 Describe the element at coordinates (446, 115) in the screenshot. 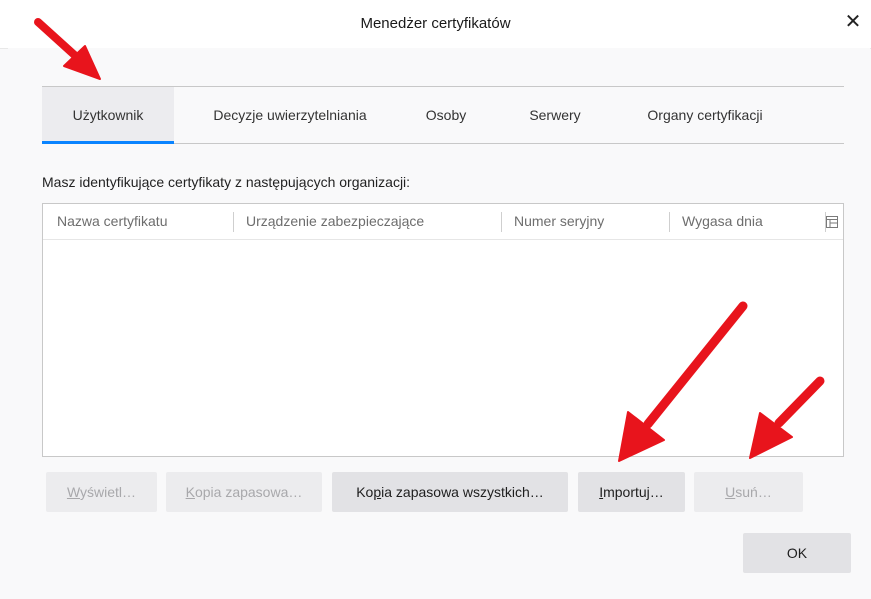

I see `tab-people: Osoby` at that location.